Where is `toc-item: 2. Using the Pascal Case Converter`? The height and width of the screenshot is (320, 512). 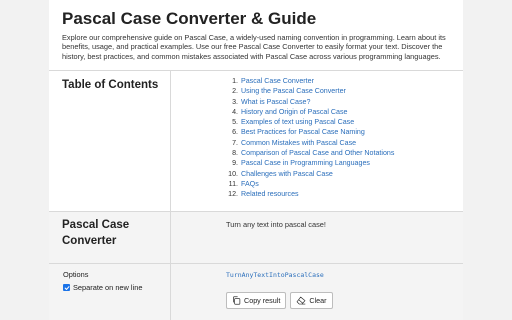
toc-item: 2. Using the Pascal Case Converter is located at coordinates (310, 91).